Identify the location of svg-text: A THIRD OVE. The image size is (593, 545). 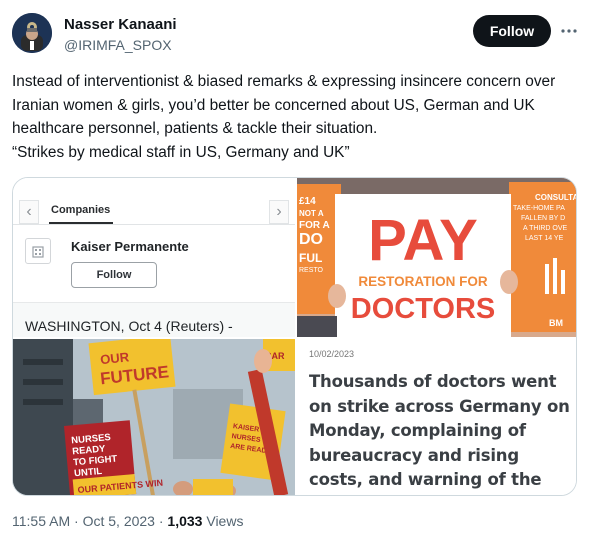
(545, 228).